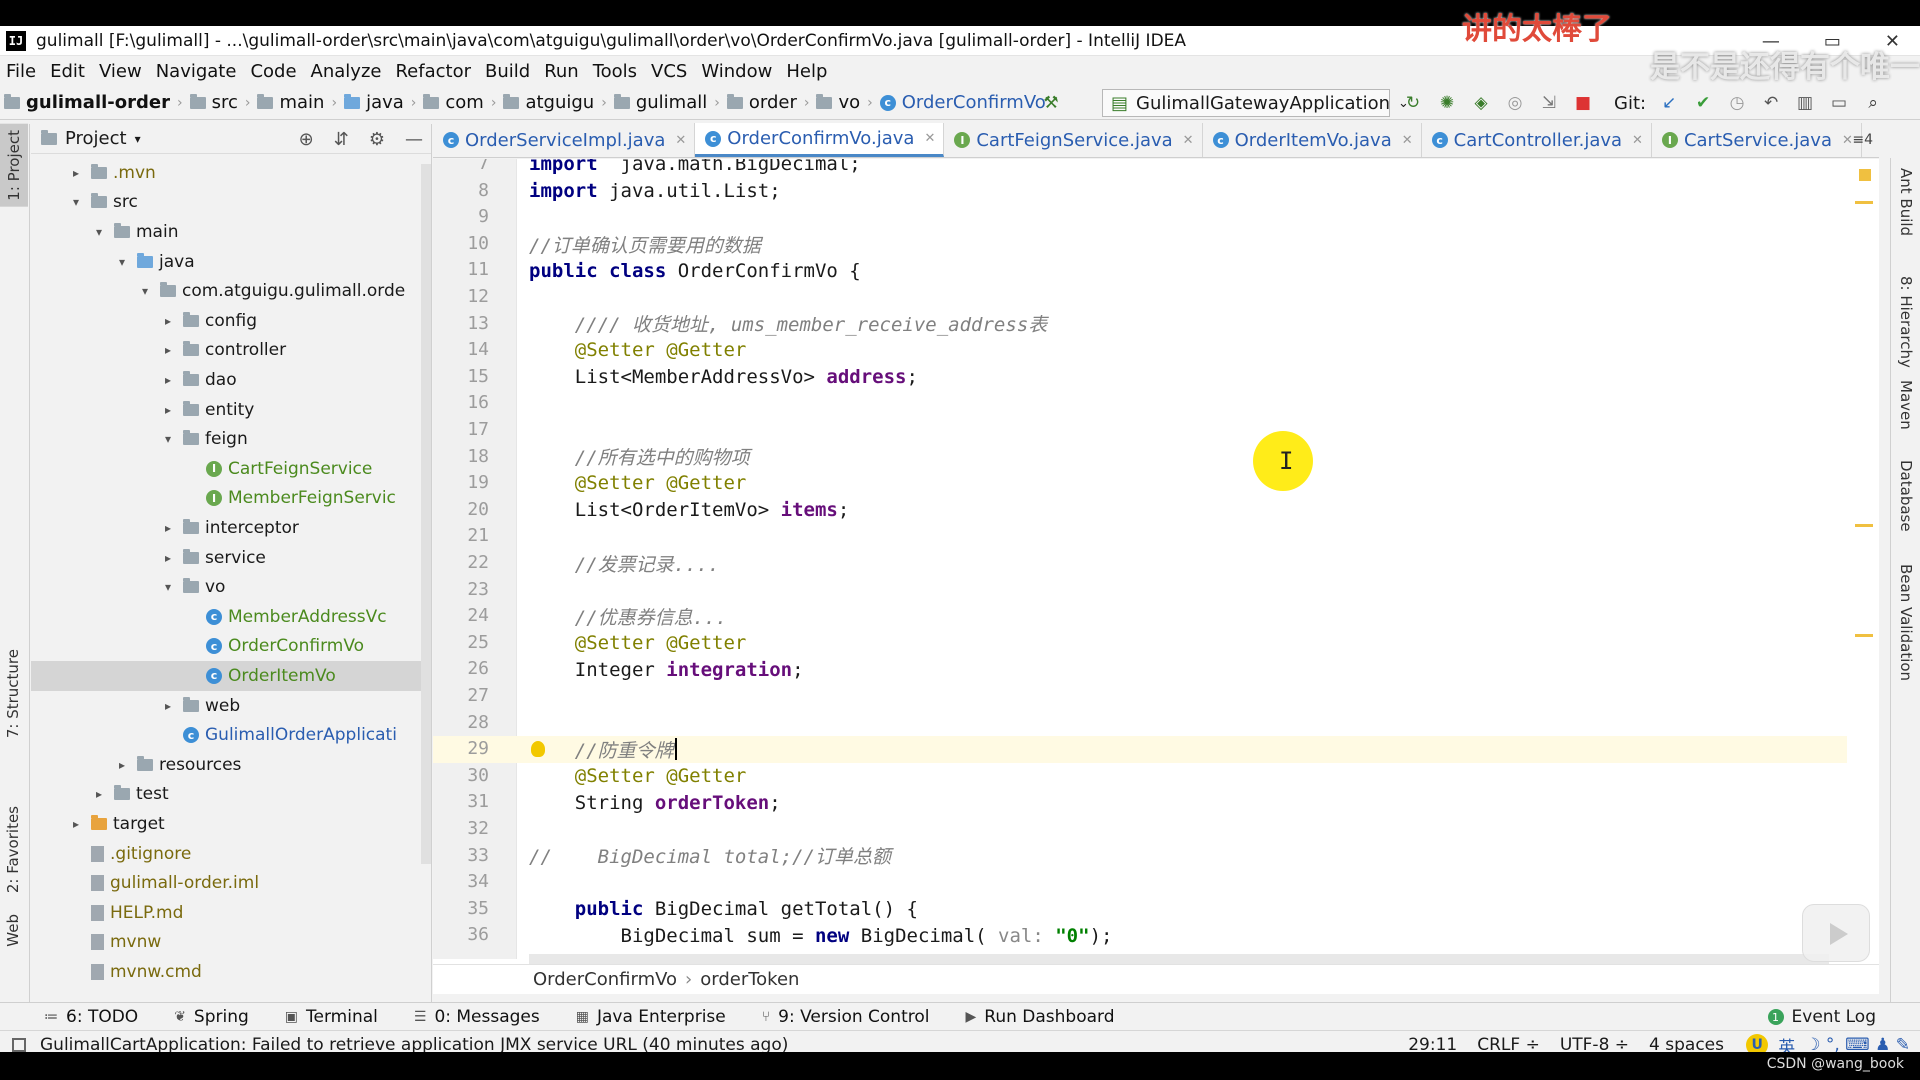 The width and height of the screenshot is (1920, 1080). I want to click on menu-refactor: Refactor, so click(433, 71).